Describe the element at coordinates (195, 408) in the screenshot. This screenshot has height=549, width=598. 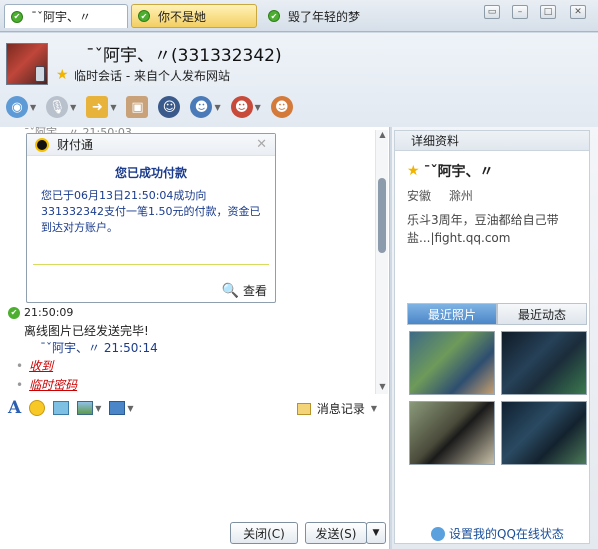
I see `input-toolbar: A ▼ ▼ 消息记录 ▼` at that location.